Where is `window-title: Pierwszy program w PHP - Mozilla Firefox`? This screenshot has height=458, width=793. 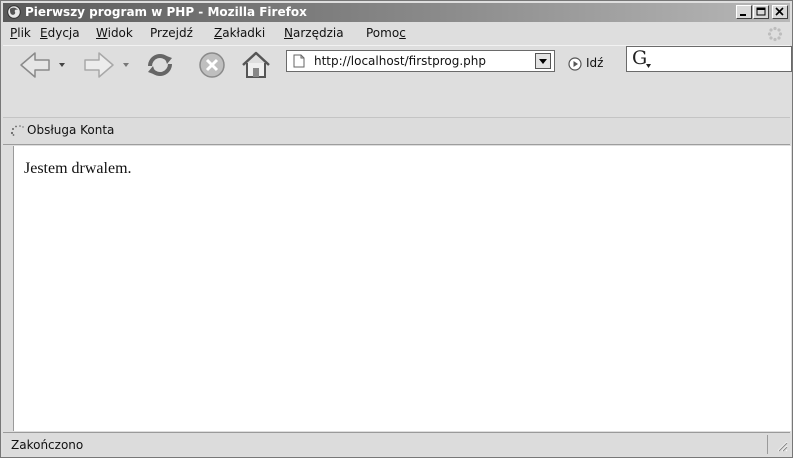 window-title: Pierwszy program w PHP - Mozilla Firefox is located at coordinates (166, 12).